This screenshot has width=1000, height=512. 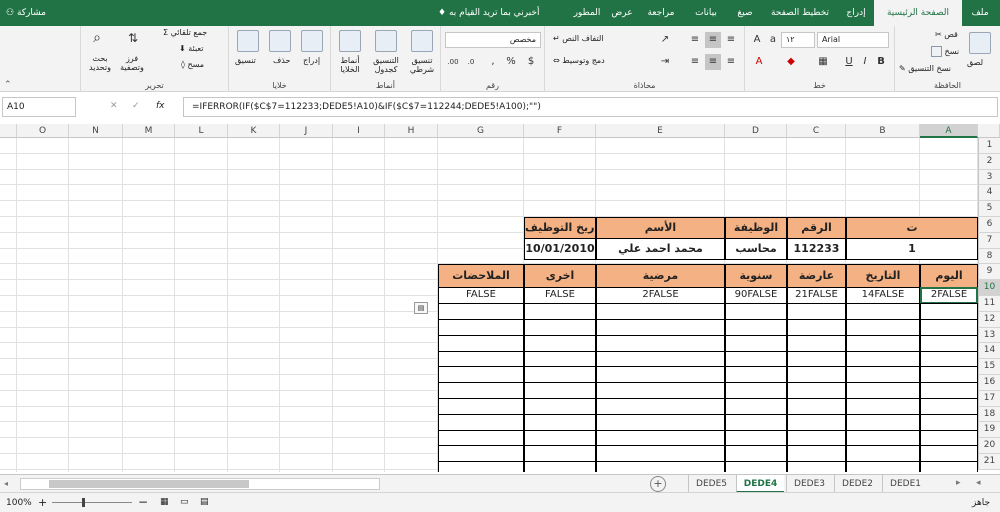 I want to click on font-color-icon: A, so click(x=759, y=62).